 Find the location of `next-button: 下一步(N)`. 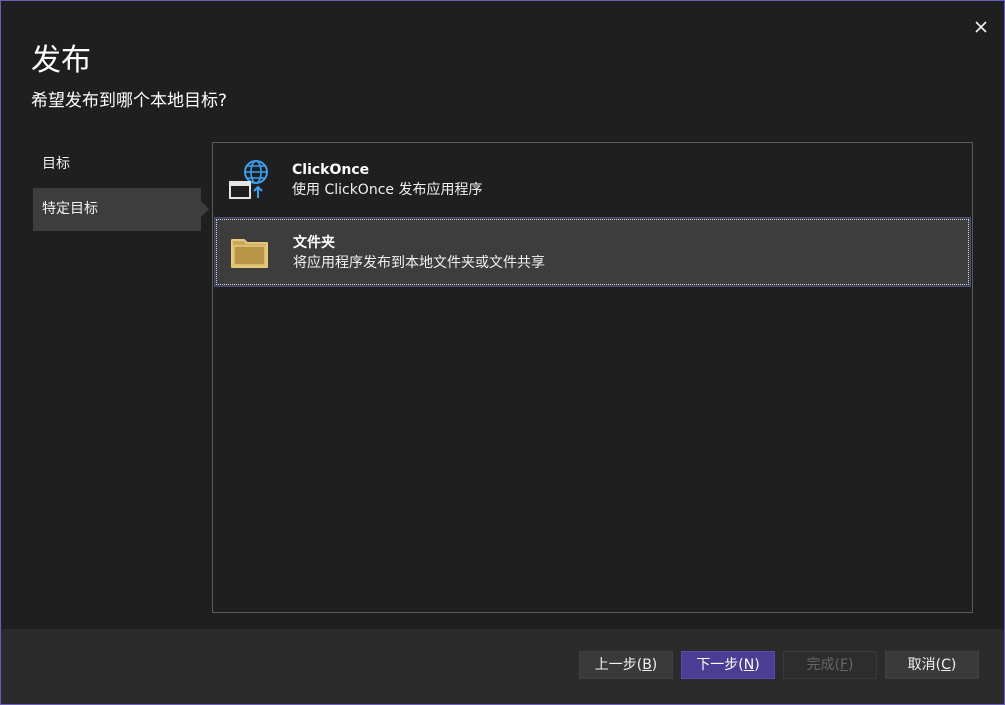

next-button: 下一步(N) is located at coordinates (728, 665).